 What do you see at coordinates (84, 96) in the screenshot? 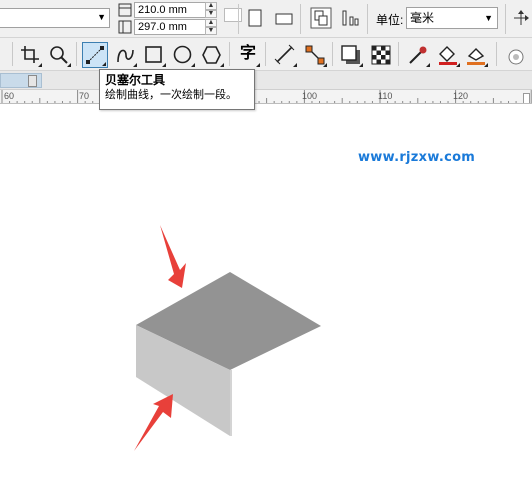
I see `ruler-label: 70` at bounding box center [84, 96].